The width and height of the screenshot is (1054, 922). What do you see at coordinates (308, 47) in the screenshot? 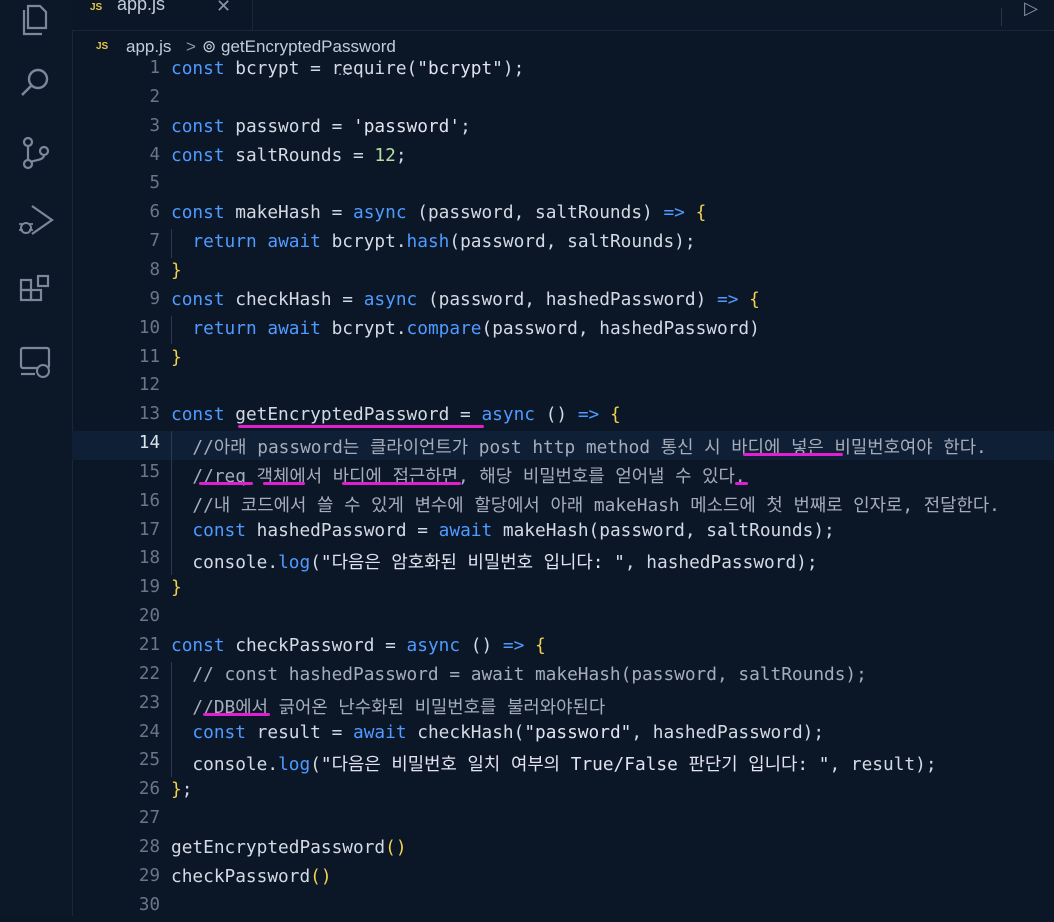
I see `breadcrumb-symbol: getEncryptedPassword` at bounding box center [308, 47].